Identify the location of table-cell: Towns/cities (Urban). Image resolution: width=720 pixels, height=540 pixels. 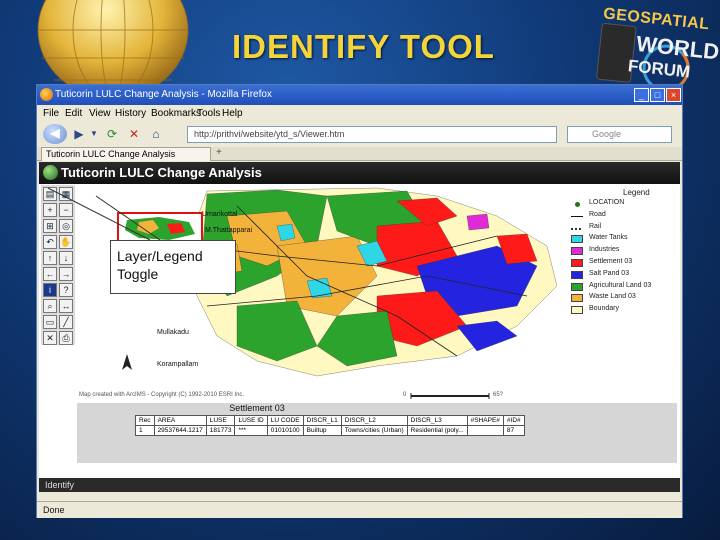
(374, 430).